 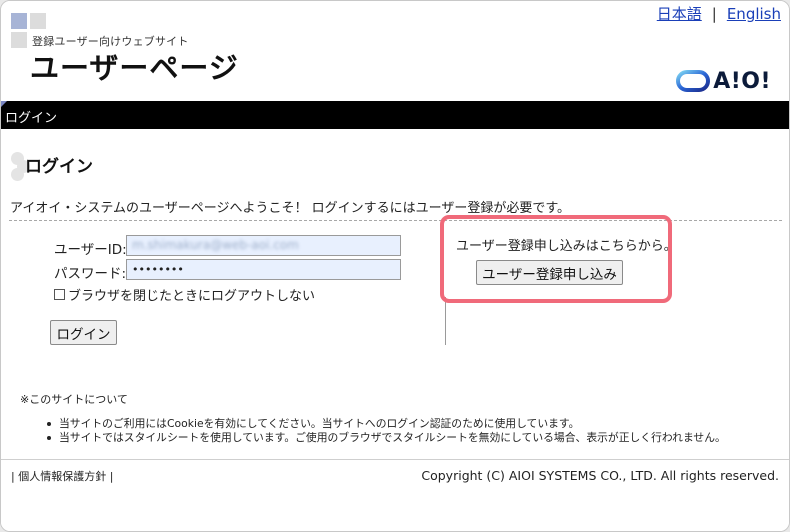 What do you see at coordinates (679, 14) in the screenshot?
I see `lang-japanese-link: 日本語` at bounding box center [679, 14].